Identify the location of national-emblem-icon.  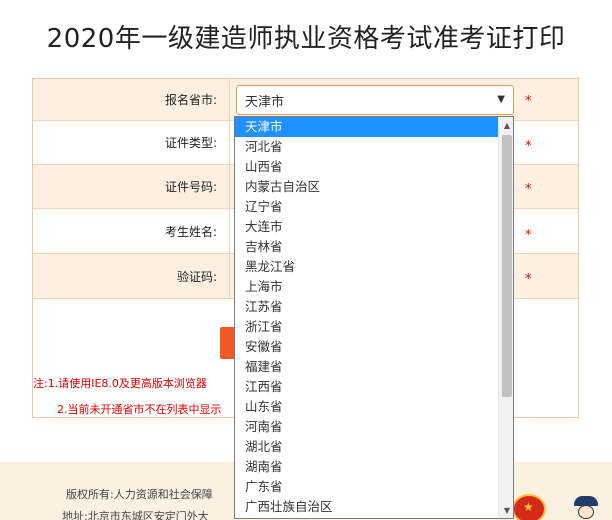
(529, 507).